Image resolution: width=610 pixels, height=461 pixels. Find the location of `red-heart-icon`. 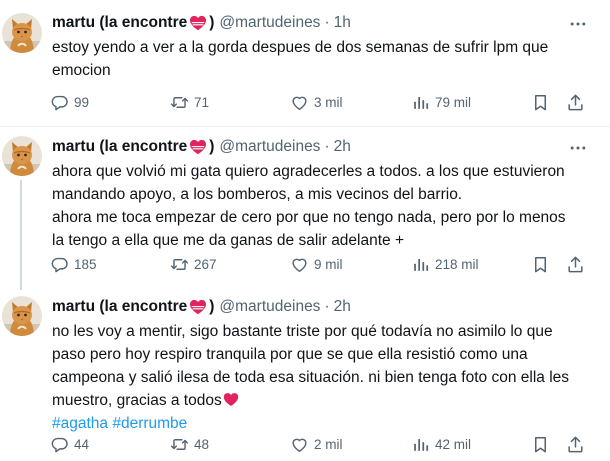

red-heart-icon is located at coordinates (231, 399).